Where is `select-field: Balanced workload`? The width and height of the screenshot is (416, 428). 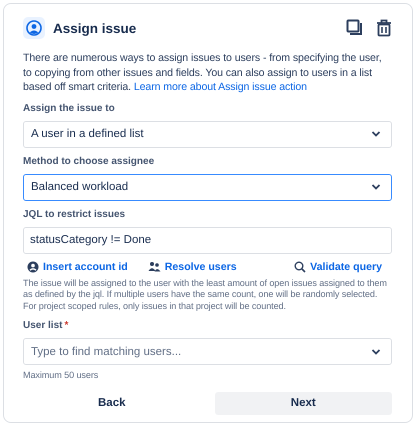
select-field: Balanced workload is located at coordinates (207, 187).